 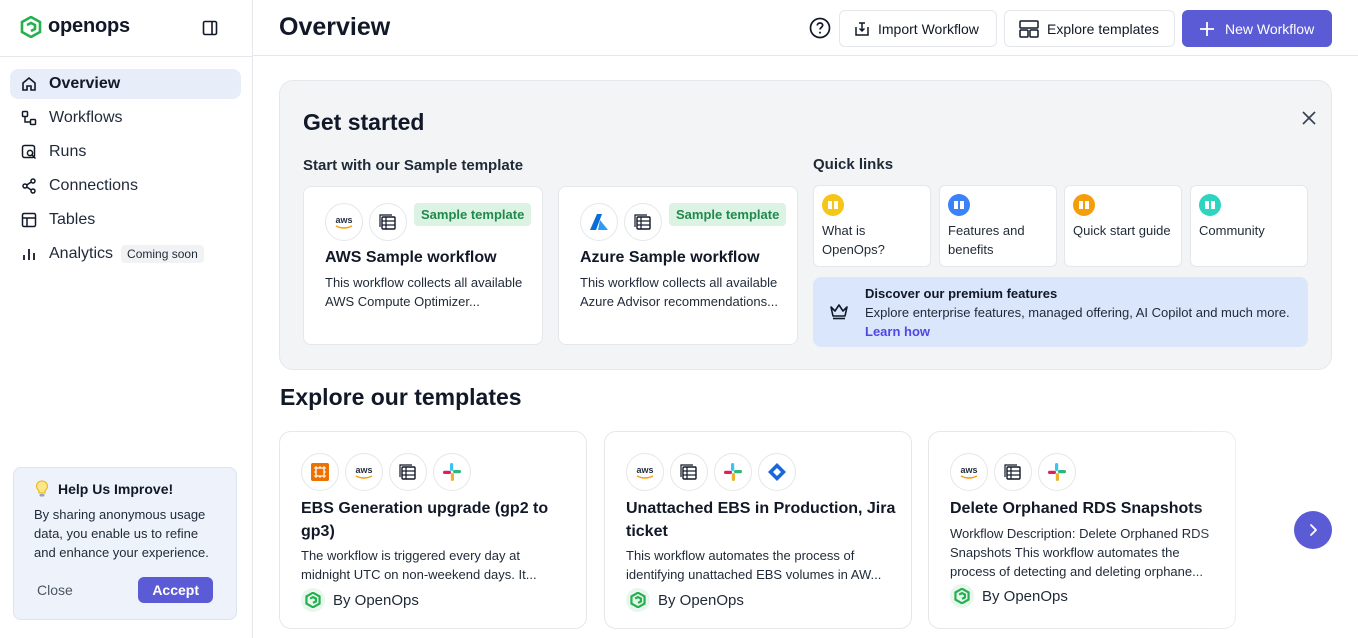 What do you see at coordinates (29, 84) in the screenshot?
I see `home-icon` at bounding box center [29, 84].